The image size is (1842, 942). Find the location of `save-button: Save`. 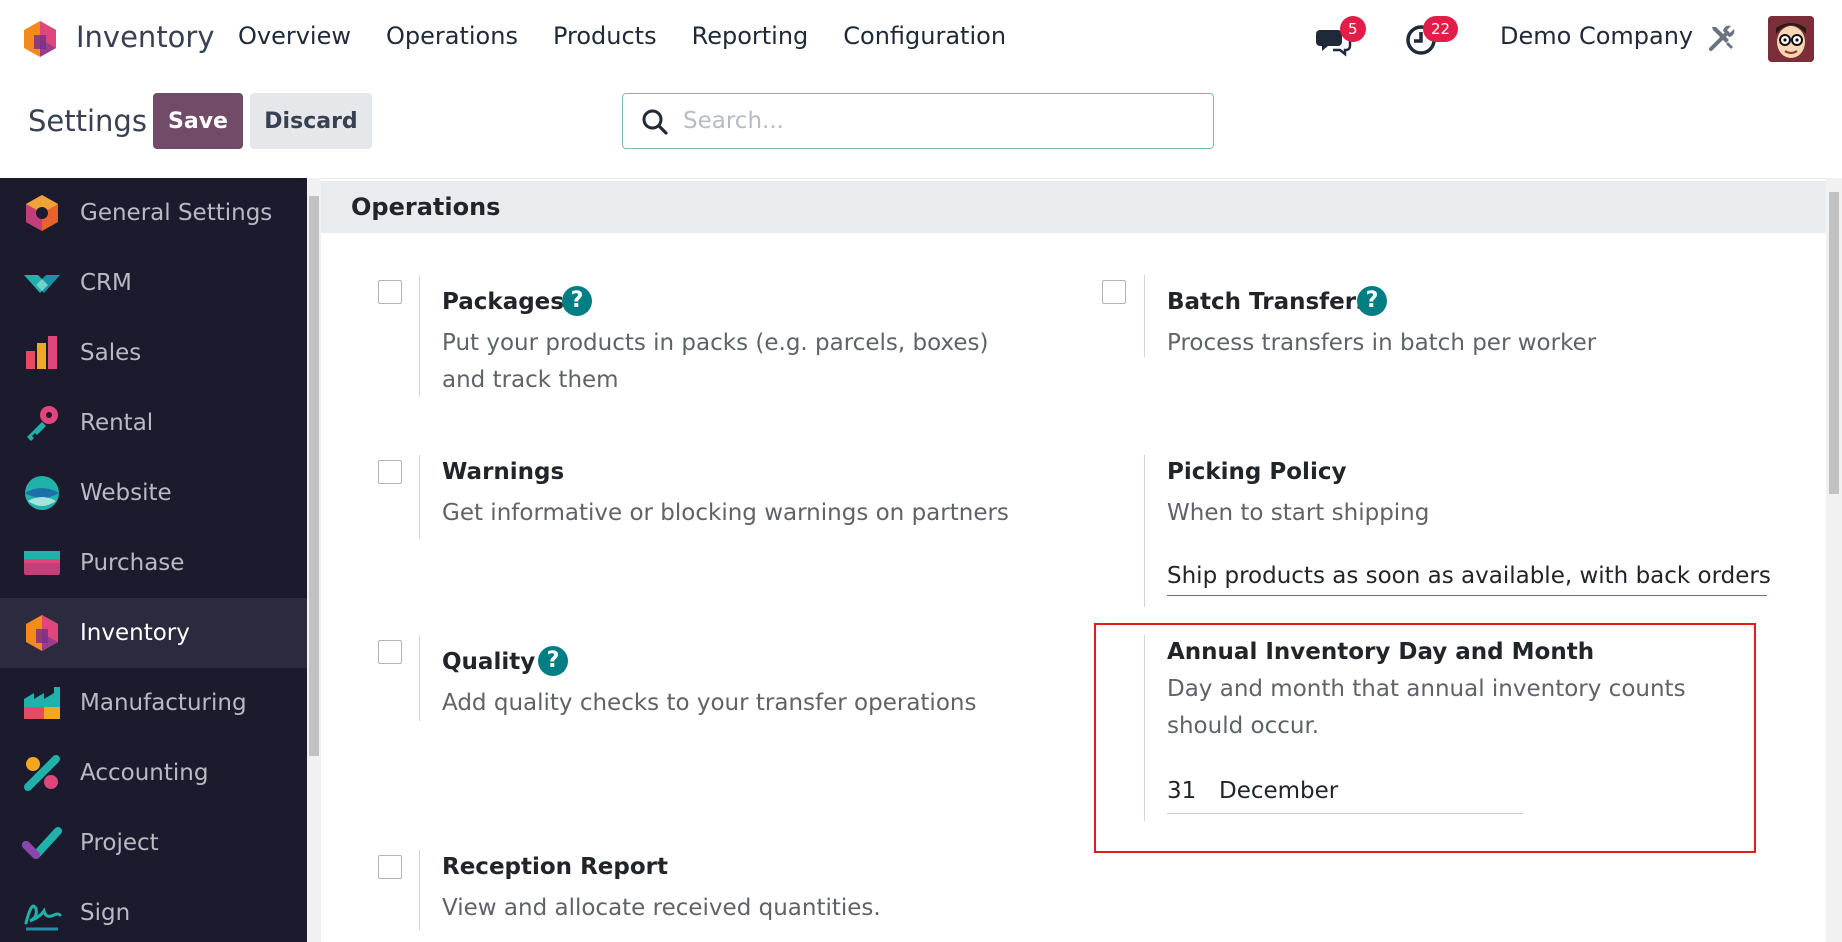

save-button: Save is located at coordinates (198, 121).